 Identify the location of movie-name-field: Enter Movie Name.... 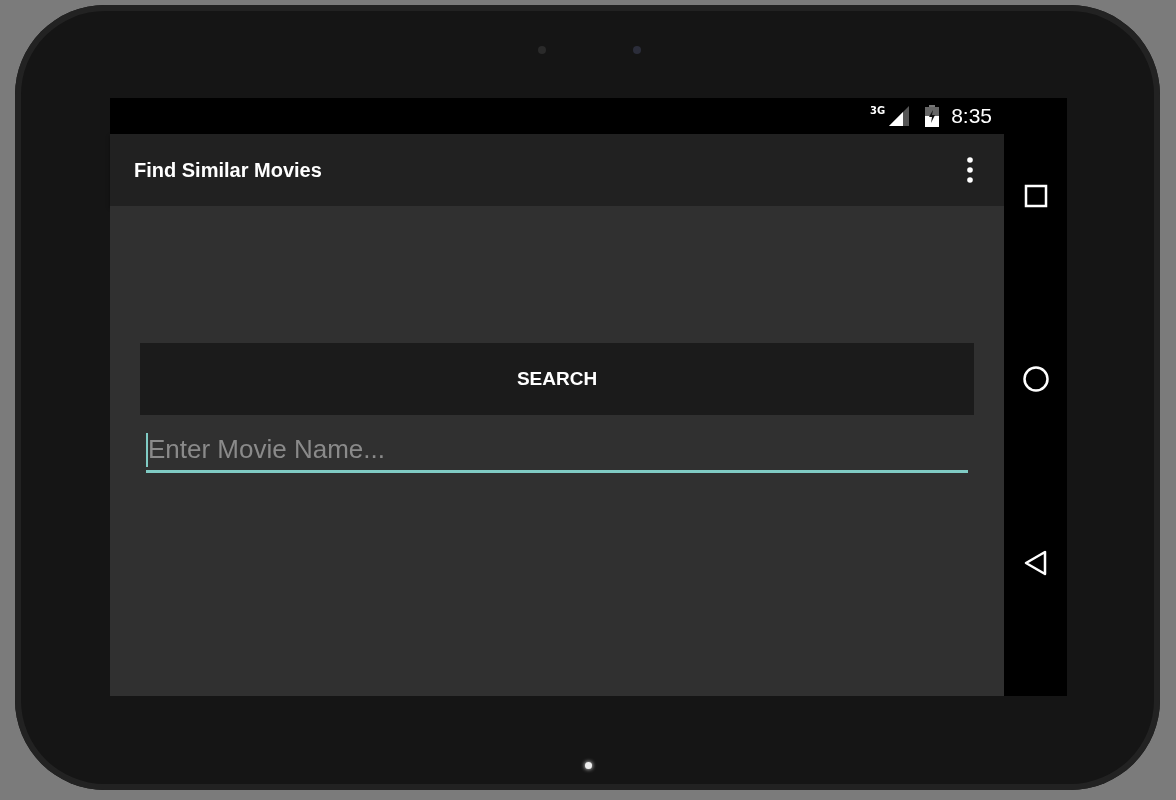
(557, 451).